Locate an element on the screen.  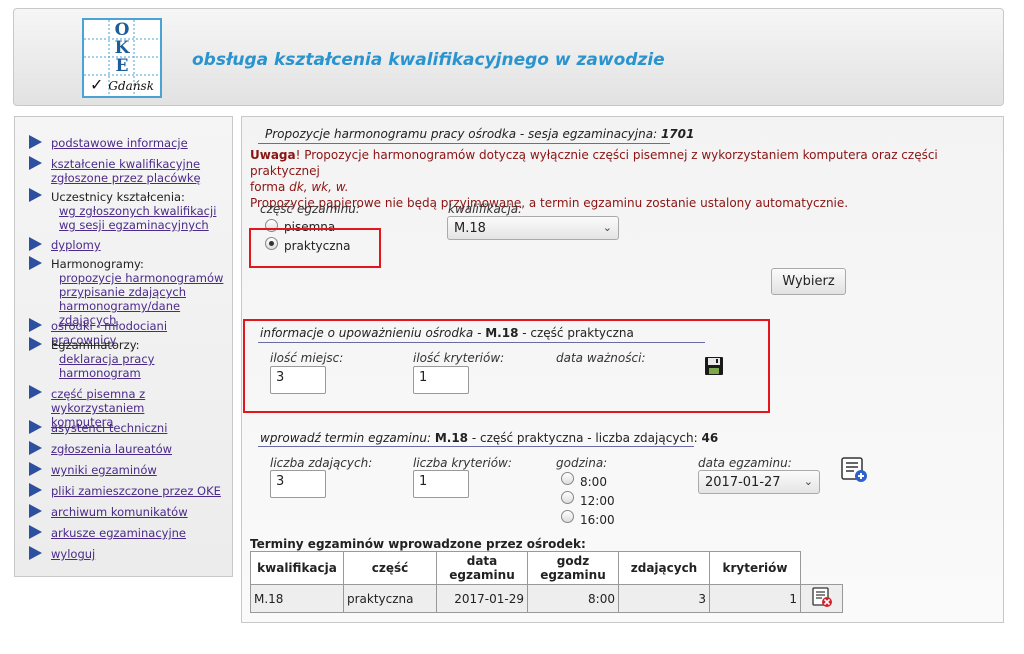
sidebar-item-wyloguj: wyloguj is located at coordinates (73, 554).